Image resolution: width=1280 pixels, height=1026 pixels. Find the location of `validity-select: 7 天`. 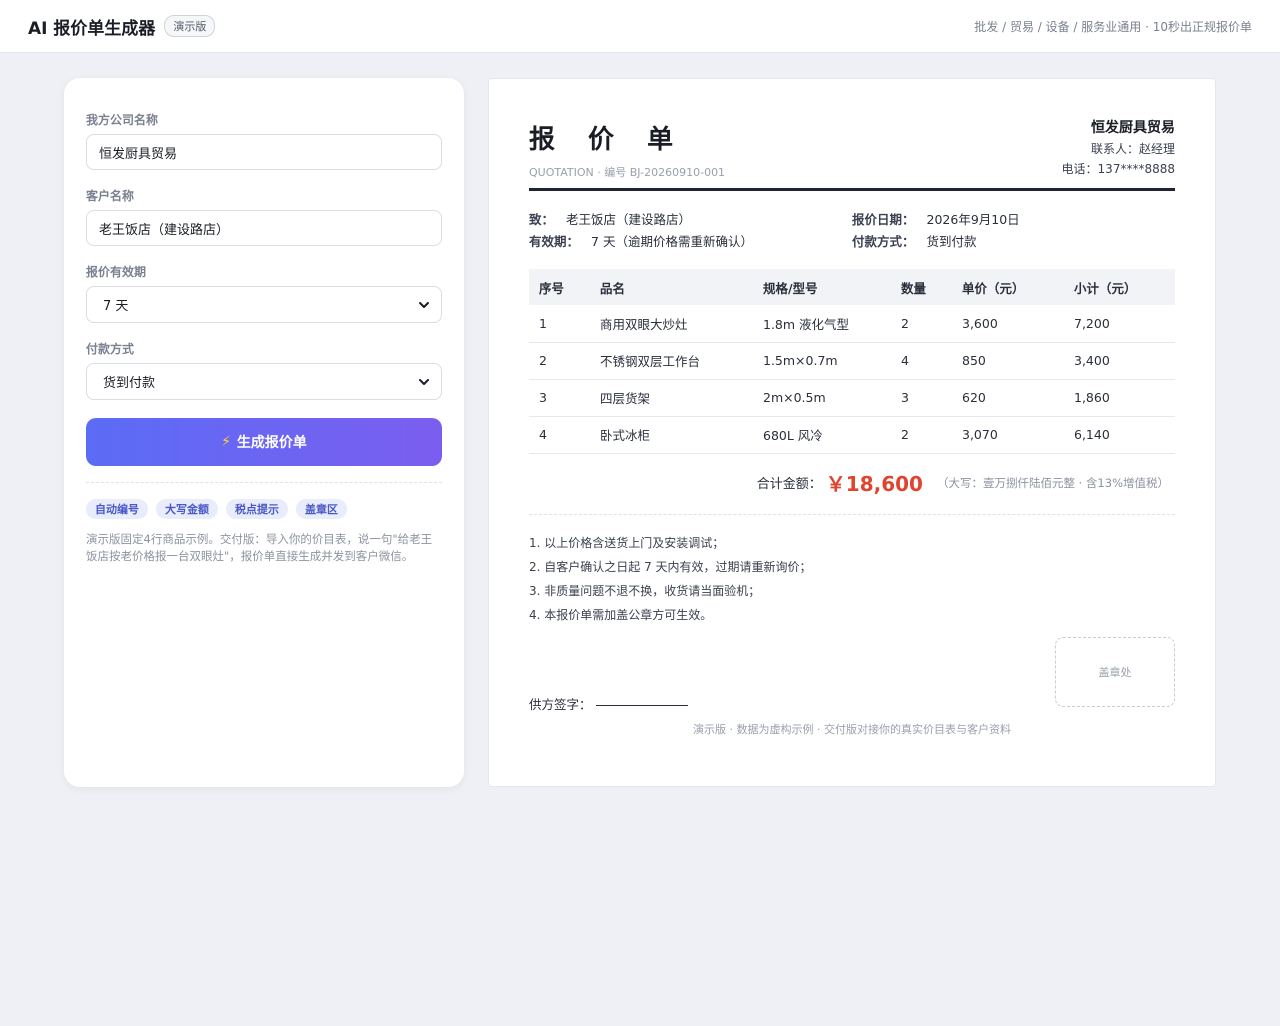

validity-select: 7 天 is located at coordinates (264, 304).